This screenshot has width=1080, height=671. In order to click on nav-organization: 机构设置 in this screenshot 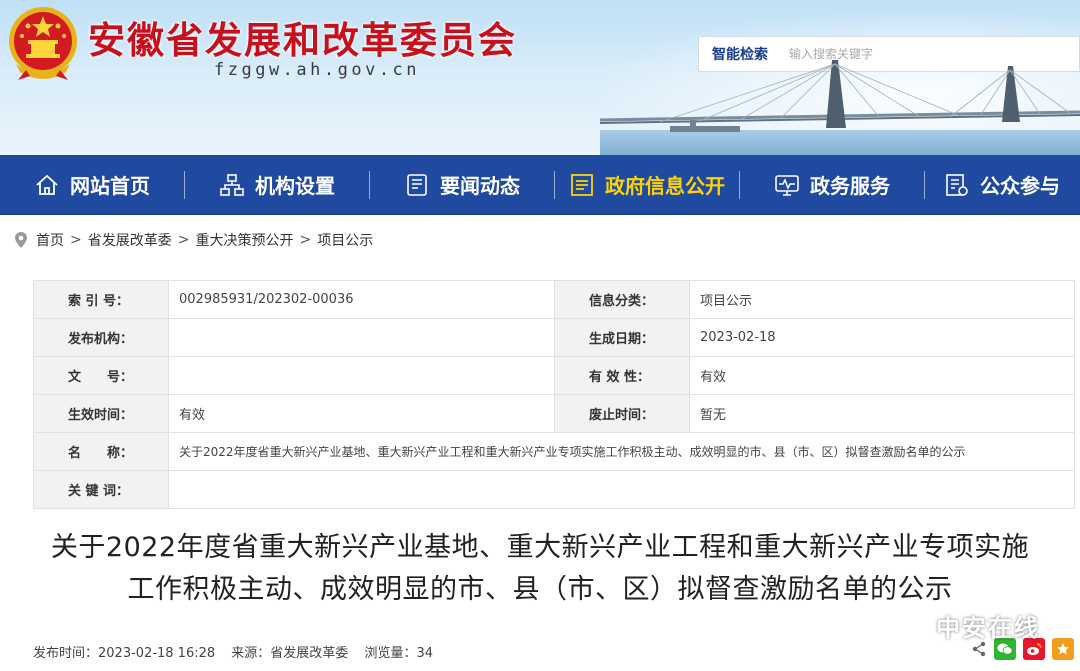, I will do `click(277, 185)`.